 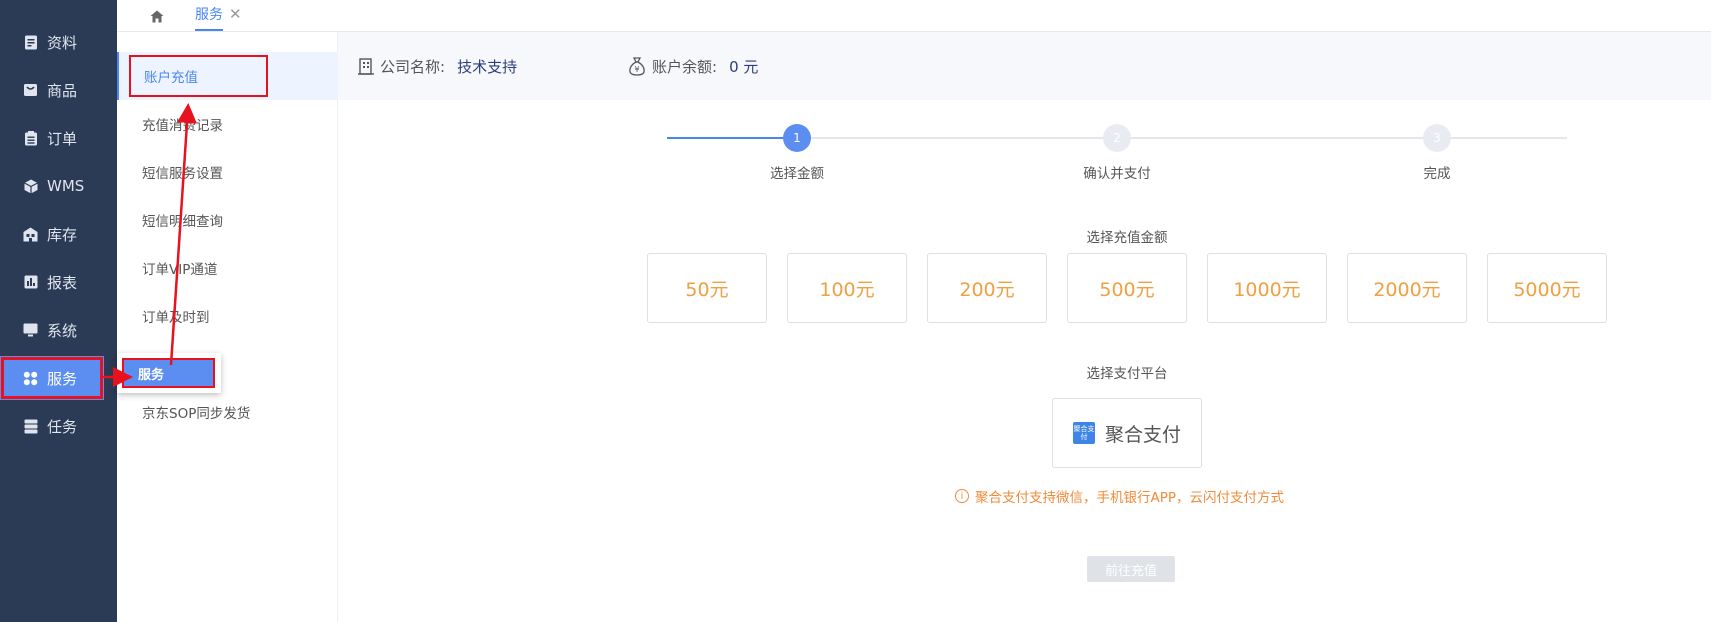 What do you see at coordinates (30, 186) in the screenshot?
I see `cube-icon` at bounding box center [30, 186].